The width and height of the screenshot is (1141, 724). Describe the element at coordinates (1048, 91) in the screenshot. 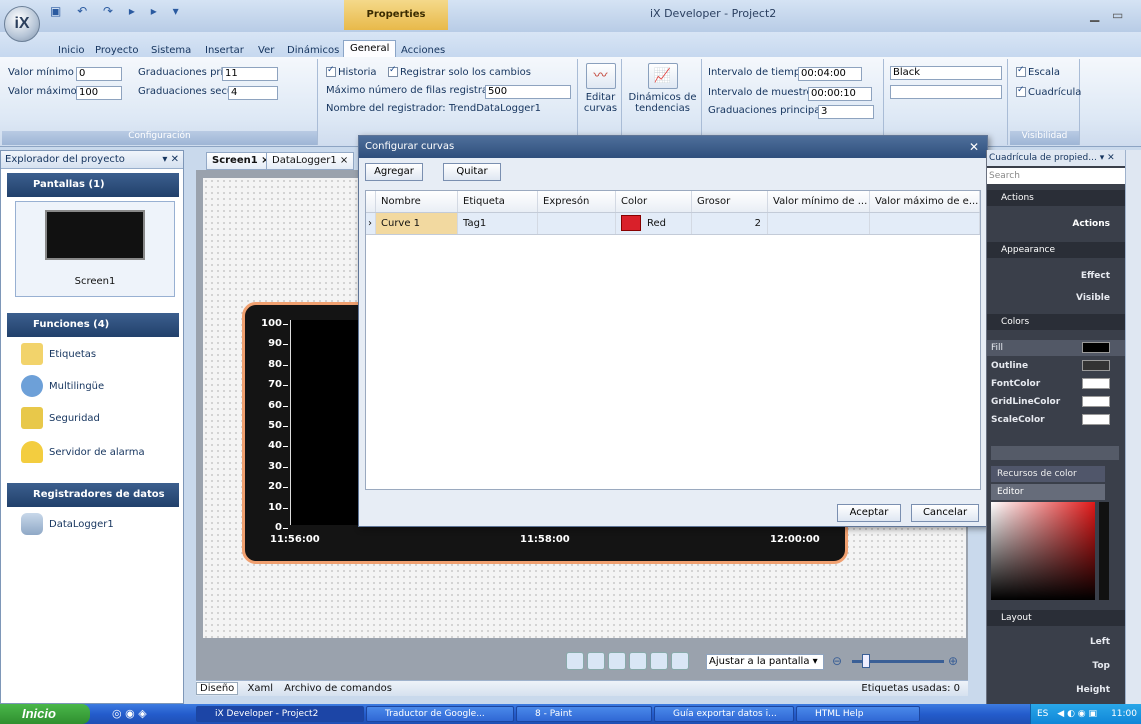

I see `grid-checkbox: Cuadrícula` at that location.